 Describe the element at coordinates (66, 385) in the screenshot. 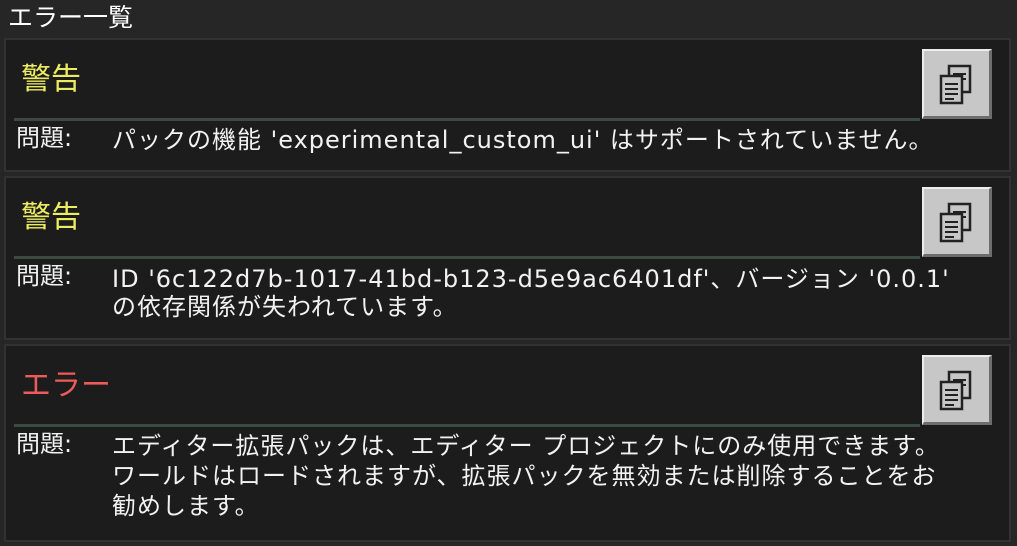

I see `severity-label: エラー` at that location.